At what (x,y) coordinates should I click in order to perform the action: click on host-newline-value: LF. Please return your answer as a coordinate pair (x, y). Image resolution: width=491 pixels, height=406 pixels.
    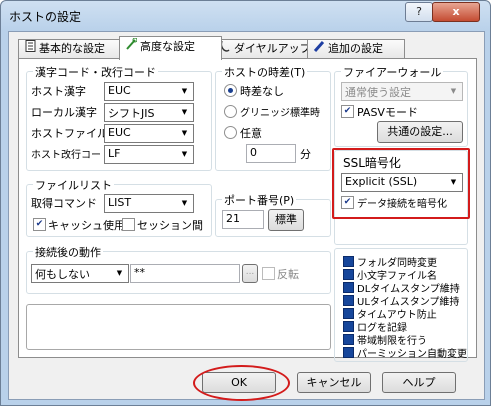
    Looking at the image, I should click on (114, 153).